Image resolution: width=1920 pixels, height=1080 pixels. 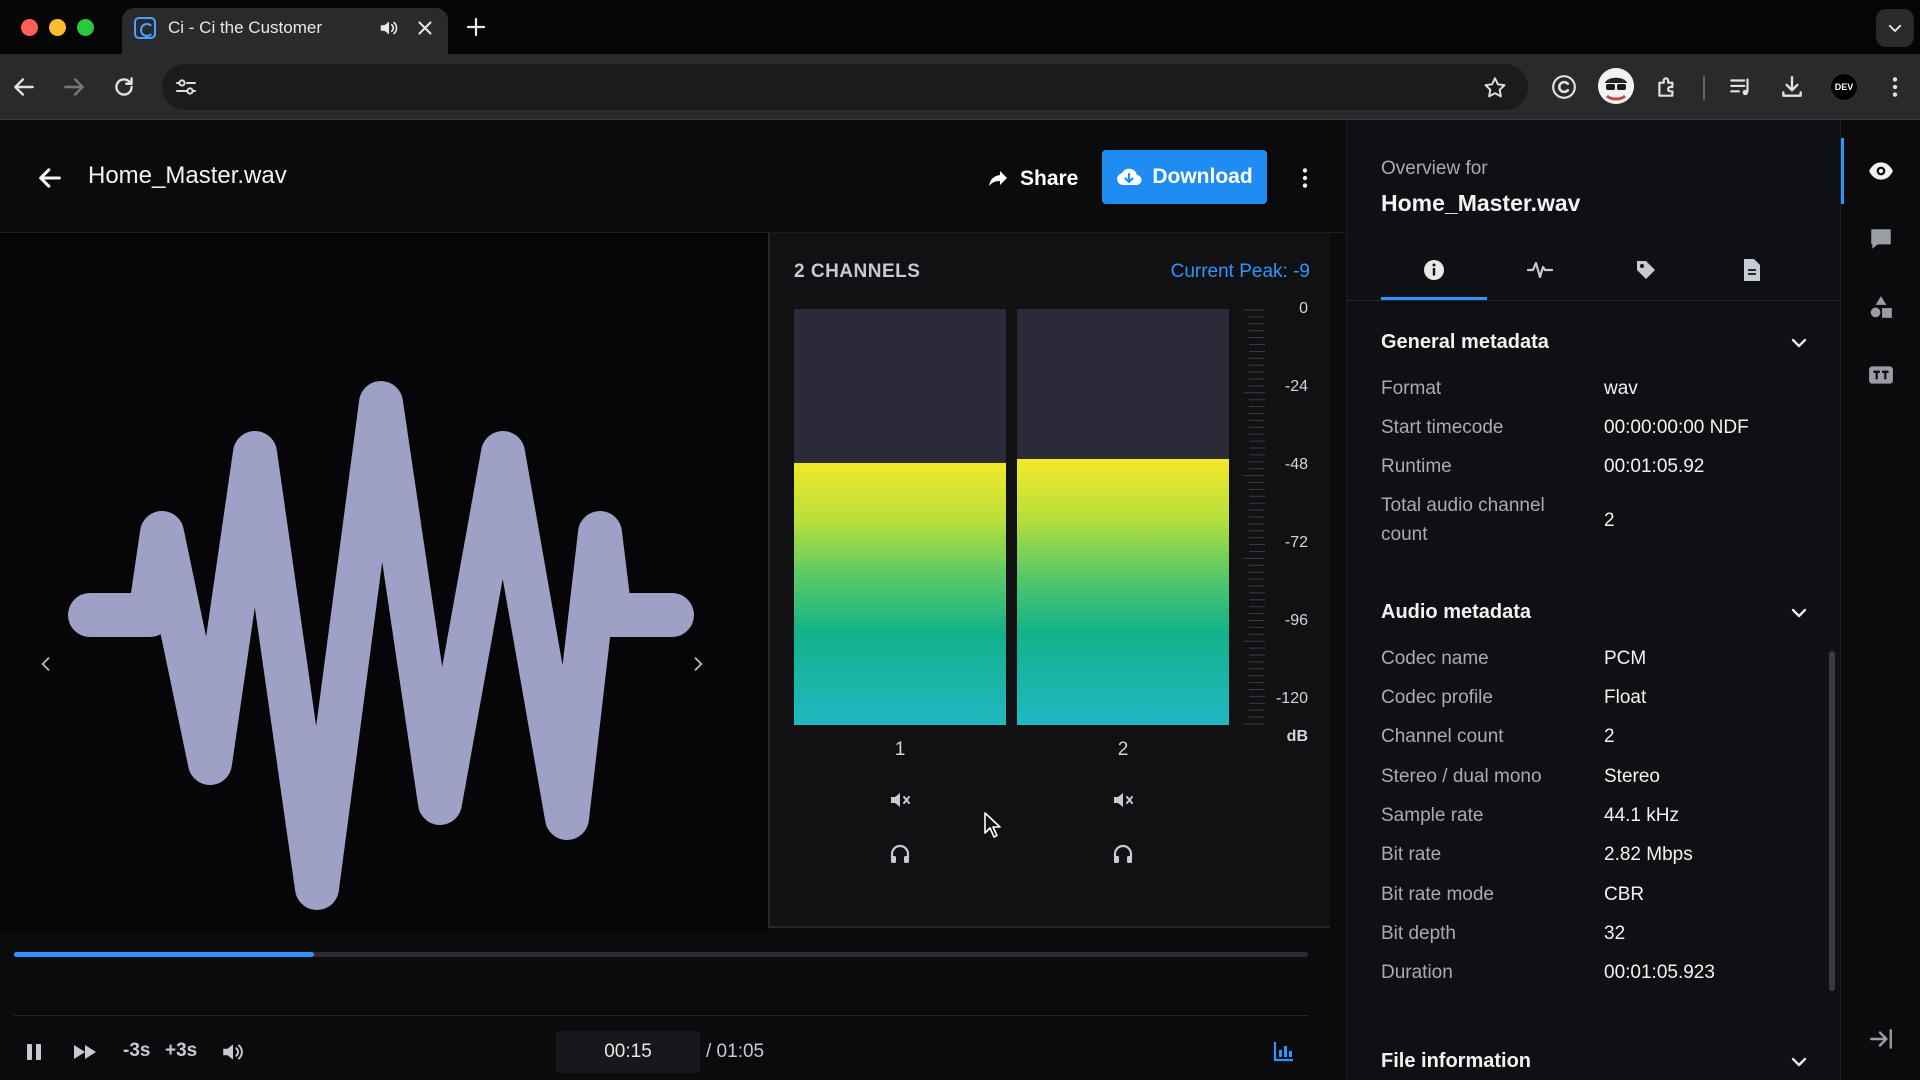 What do you see at coordinates (85, 1052) in the screenshot?
I see `fast-forward-icon` at bounding box center [85, 1052].